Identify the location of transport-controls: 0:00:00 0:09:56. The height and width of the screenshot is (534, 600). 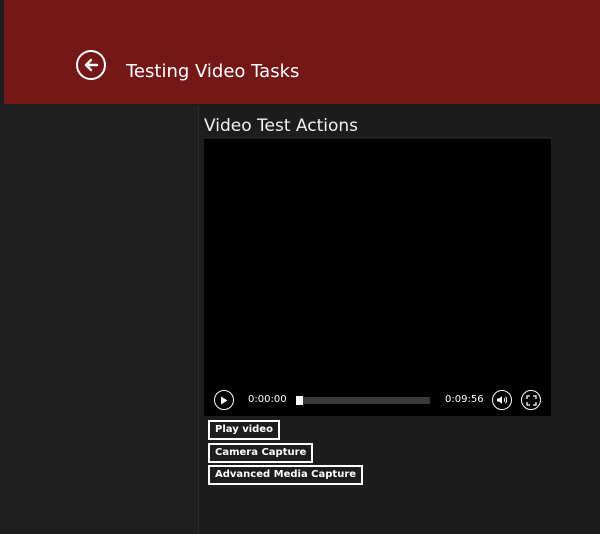
(377, 401).